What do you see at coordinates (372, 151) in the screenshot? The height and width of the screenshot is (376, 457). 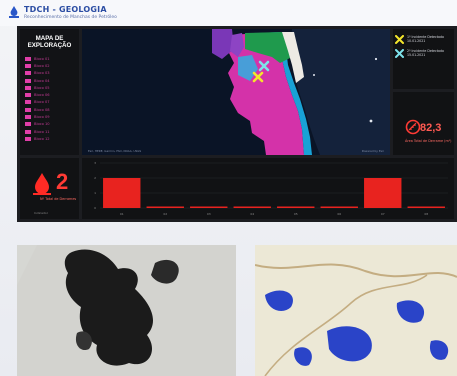 I see `map-powered-by: Powered by Esri` at bounding box center [372, 151].